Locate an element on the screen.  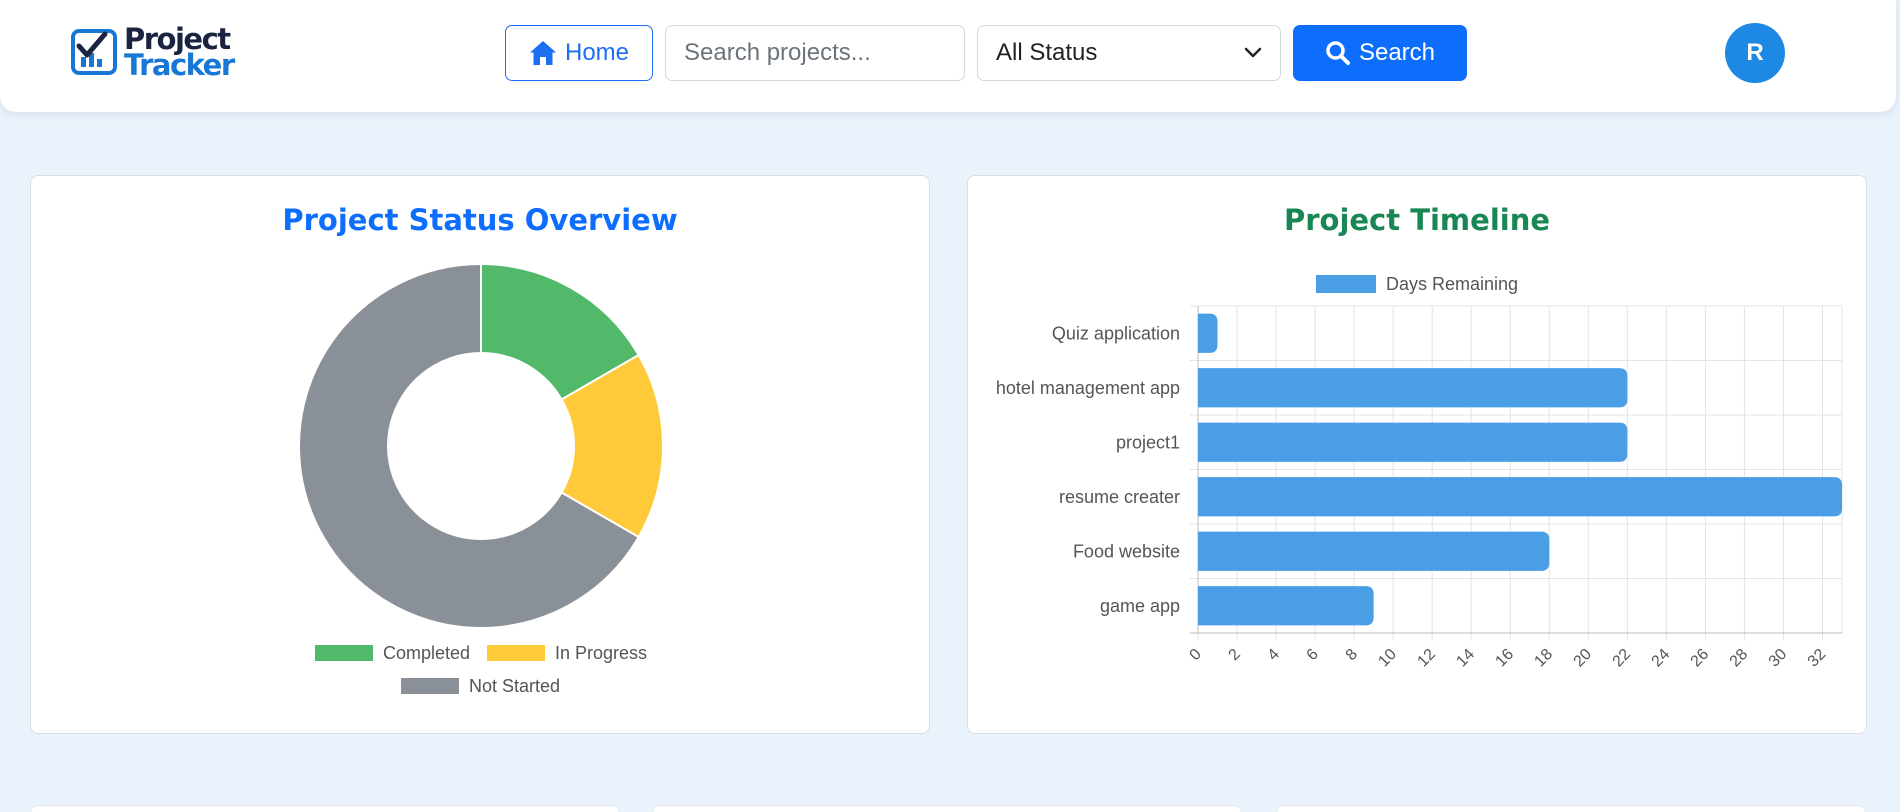
category-label: game app is located at coordinates (1140, 606).